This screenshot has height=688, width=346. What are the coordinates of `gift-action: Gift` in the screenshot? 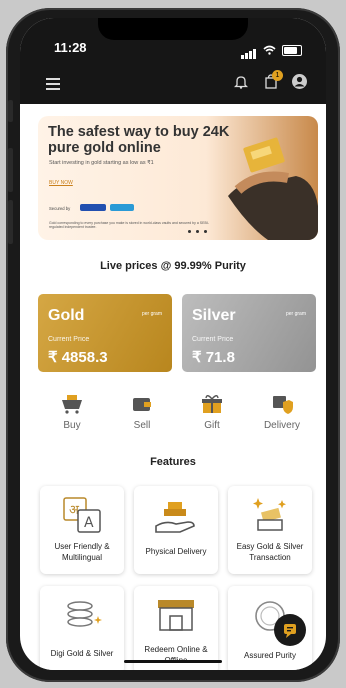 It's located at (212, 412).